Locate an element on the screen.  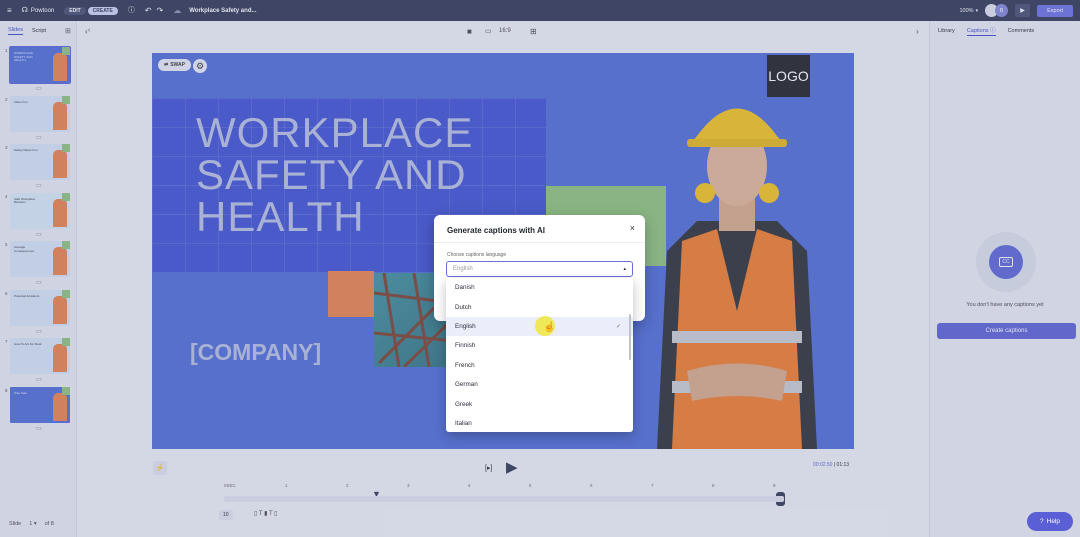
hand-cursor-icon: ☝ is located at coordinates (549, 327).